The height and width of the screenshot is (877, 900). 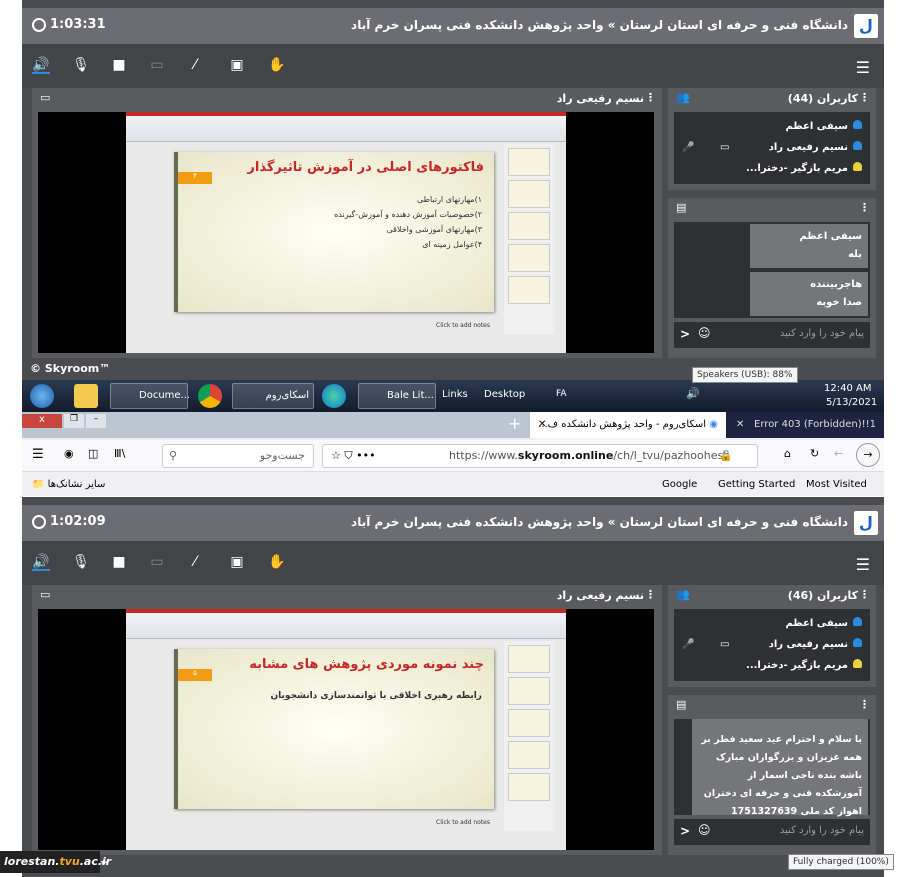 What do you see at coordinates (868, 455) in the screenshot?
I see `forward-button: →` at bounding box center [868, 455].